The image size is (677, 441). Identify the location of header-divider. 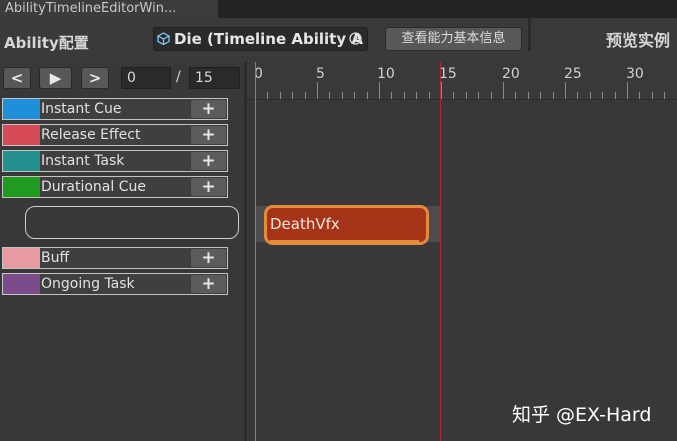
(529, 34).